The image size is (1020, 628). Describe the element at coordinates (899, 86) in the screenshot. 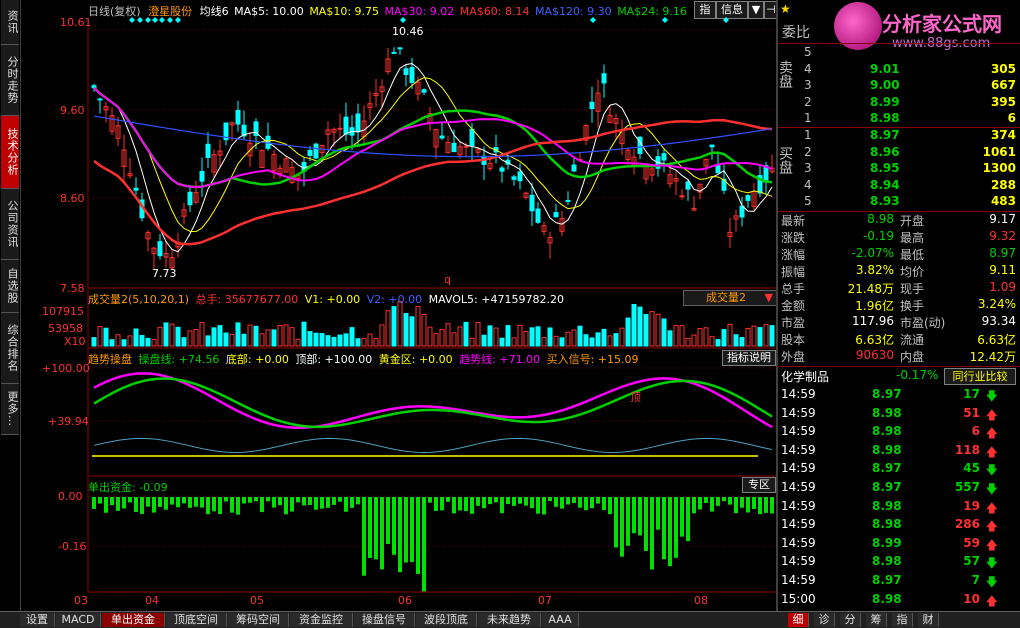

I see `sell-order-row: 3 9.00 667` at that location.